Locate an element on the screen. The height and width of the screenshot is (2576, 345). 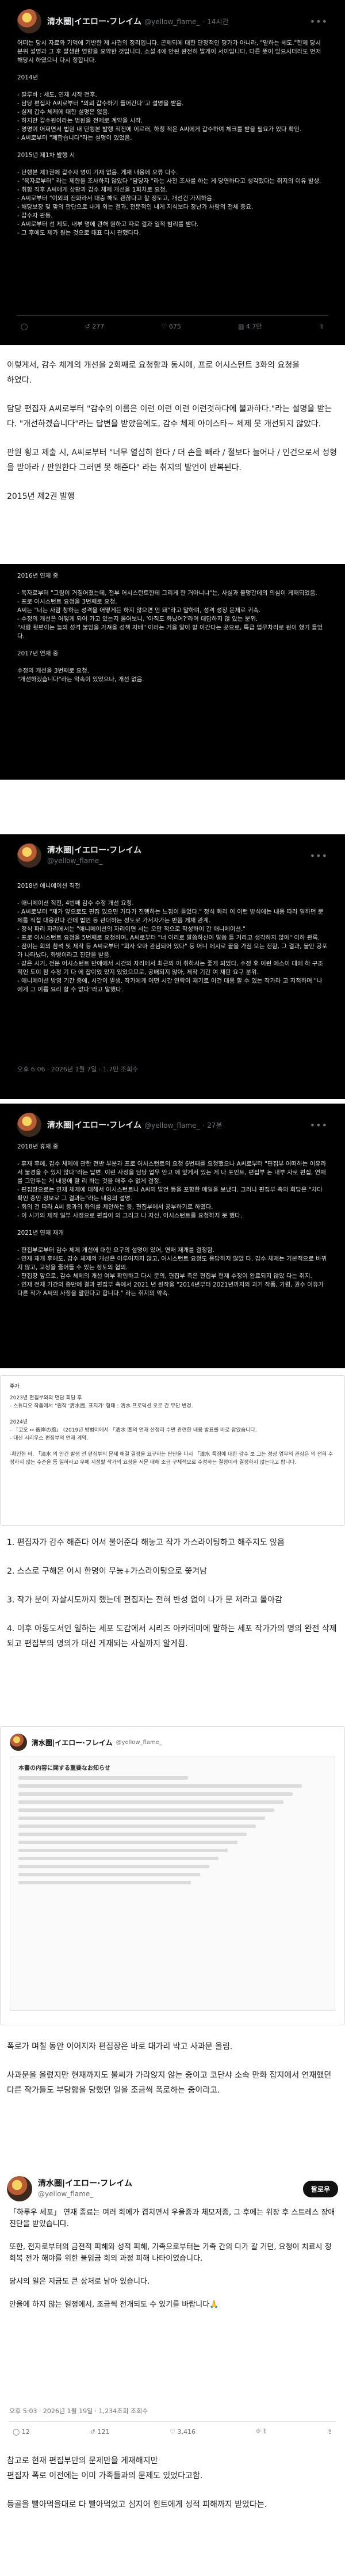
tweet-header: 清水圏|イエロー·フレイム @yellow_flame_ · 27분 ••• is located at coordinates (172, 1125).